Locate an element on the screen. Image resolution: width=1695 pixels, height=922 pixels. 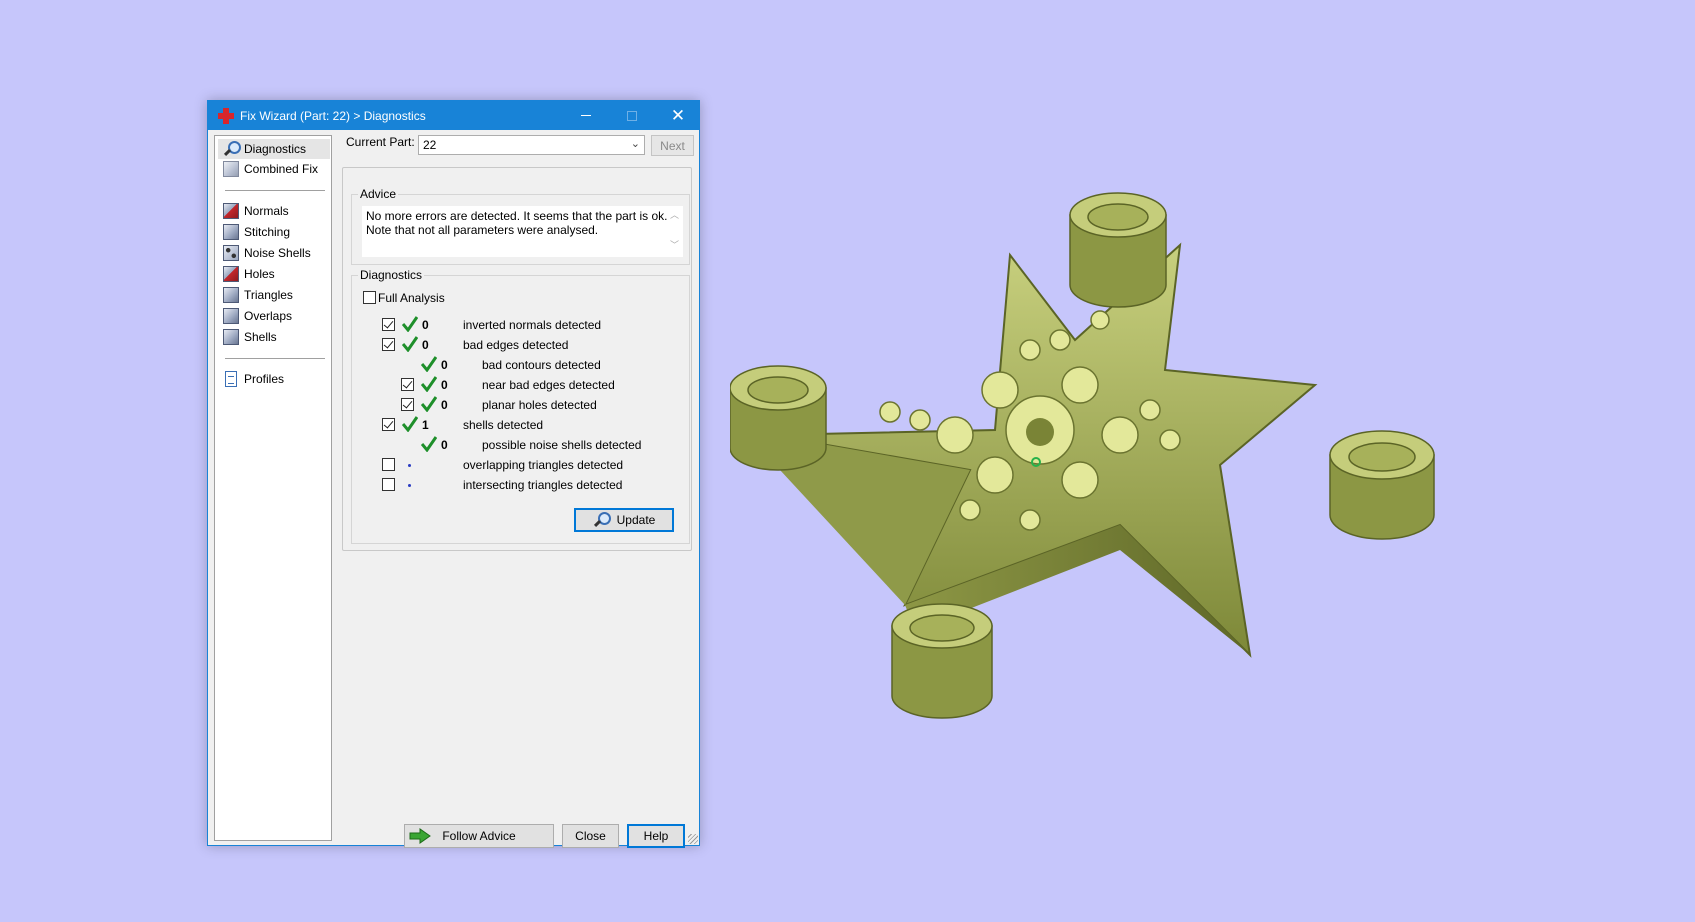
follow-advice-button: Follow Advice is located at coordinates (479, 836).